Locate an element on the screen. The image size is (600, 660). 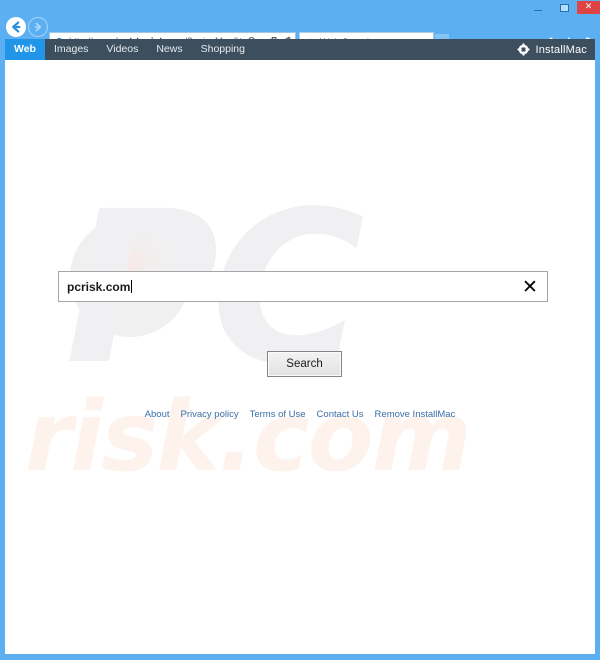
nav-item-news: News is located at coordinates (169, 49).